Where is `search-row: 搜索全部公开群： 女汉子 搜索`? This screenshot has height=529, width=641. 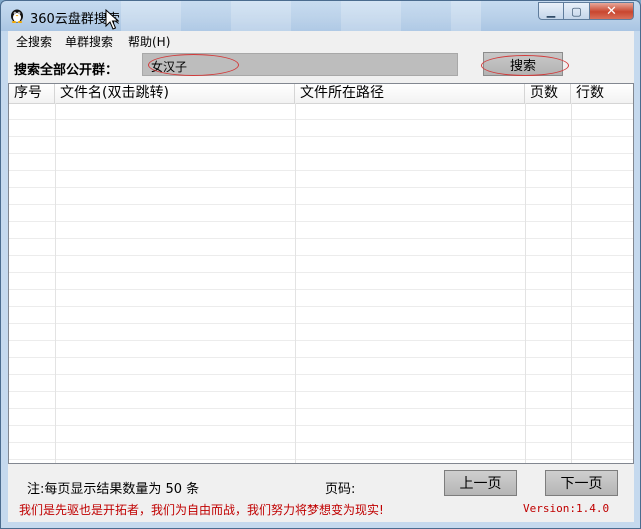
search-row: 搜索全部公开群： 女汉子 搜索 is located at coordinates (321, 66).